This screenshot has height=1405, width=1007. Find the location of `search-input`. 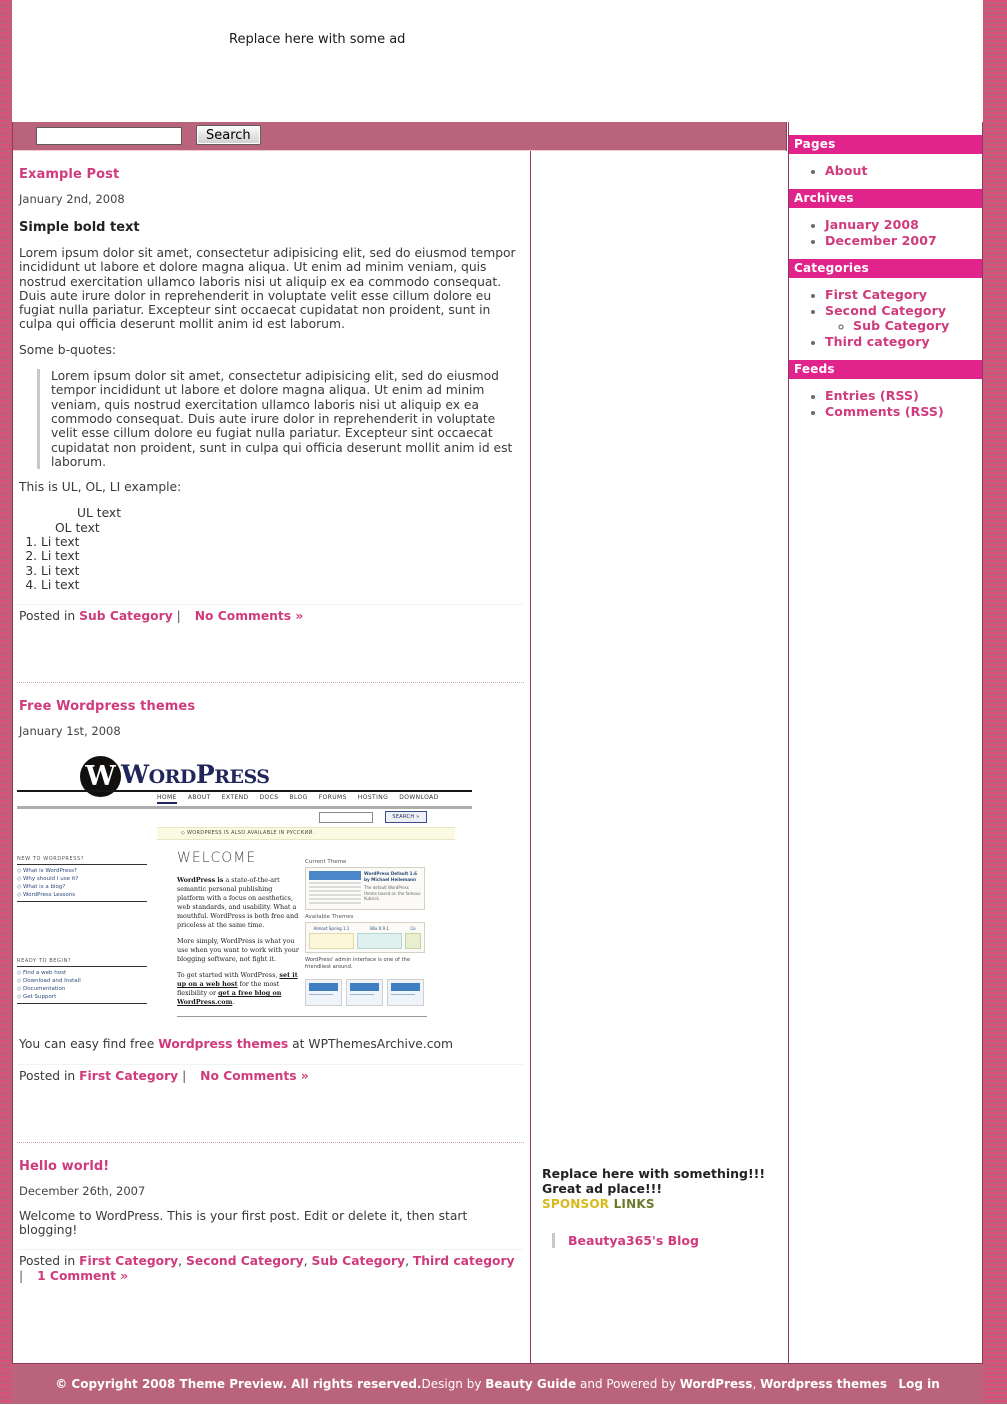

search-input is located at coordinates (109, 136).